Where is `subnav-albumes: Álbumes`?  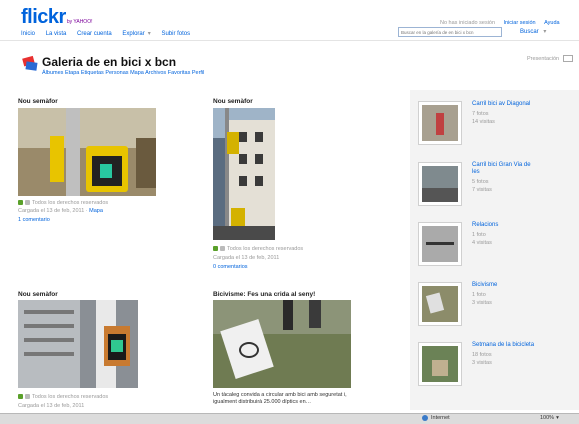 subnav-albumes: Álbumes is located at coordinates (52, 73).